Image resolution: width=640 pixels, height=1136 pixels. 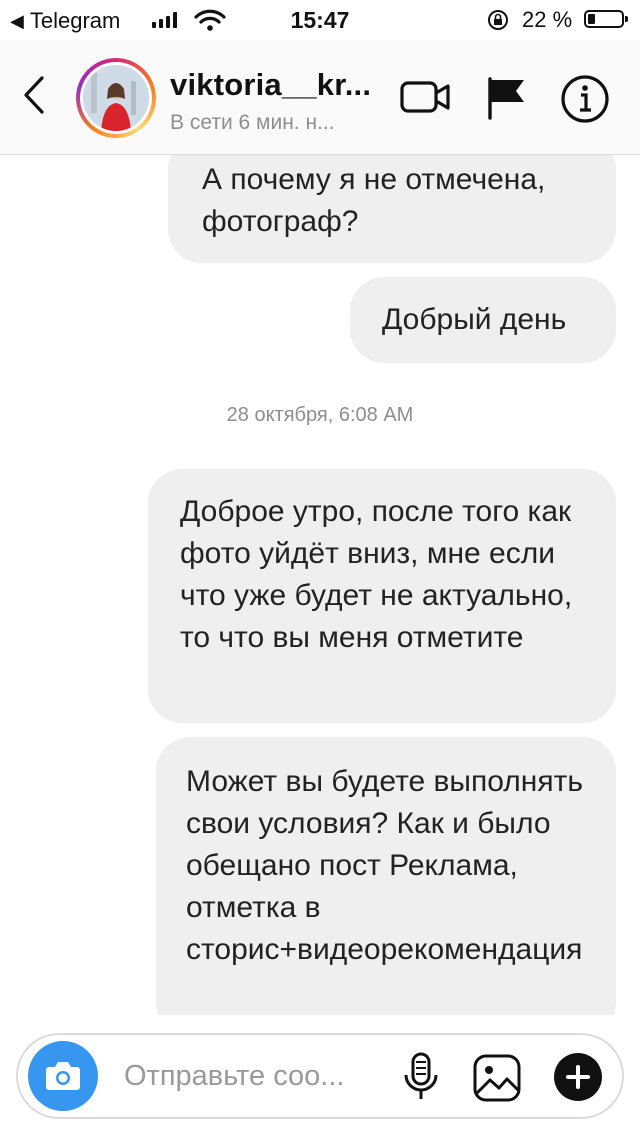 What do you see at coordinates (498, 20) in the screenshot?
I see `orientation-lock-icon` at bounding box center [498, 20].